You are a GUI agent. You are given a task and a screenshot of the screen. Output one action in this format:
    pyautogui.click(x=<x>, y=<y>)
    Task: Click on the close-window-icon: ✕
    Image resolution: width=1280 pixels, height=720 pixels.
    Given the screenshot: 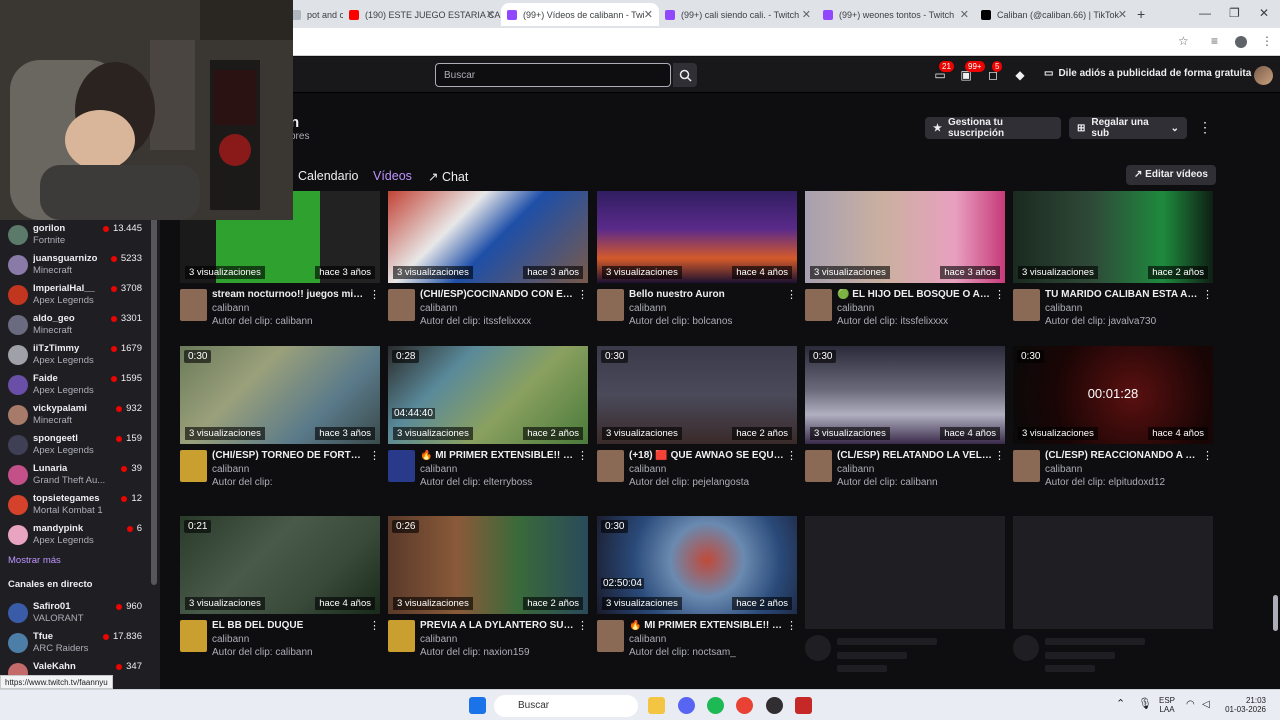 What is the action you would take?
    pyautogui.click(x=1264, y=13)
    